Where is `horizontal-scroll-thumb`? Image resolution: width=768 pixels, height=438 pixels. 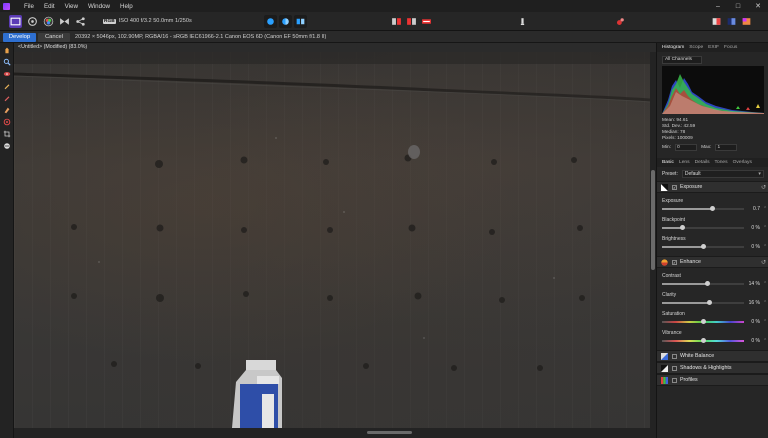 horizontal-scroll-thumb is located at coordinates (389, 432).